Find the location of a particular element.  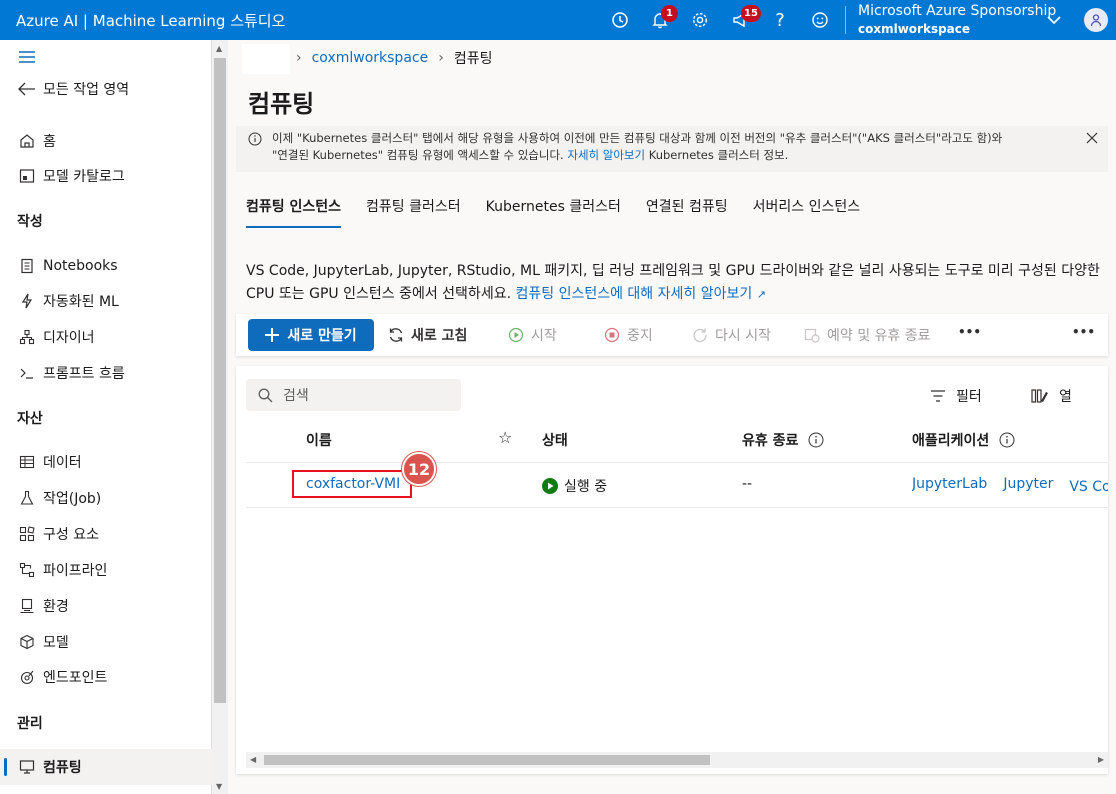

sidebar-item-models: 모델 is located at coordinates (106, 642).